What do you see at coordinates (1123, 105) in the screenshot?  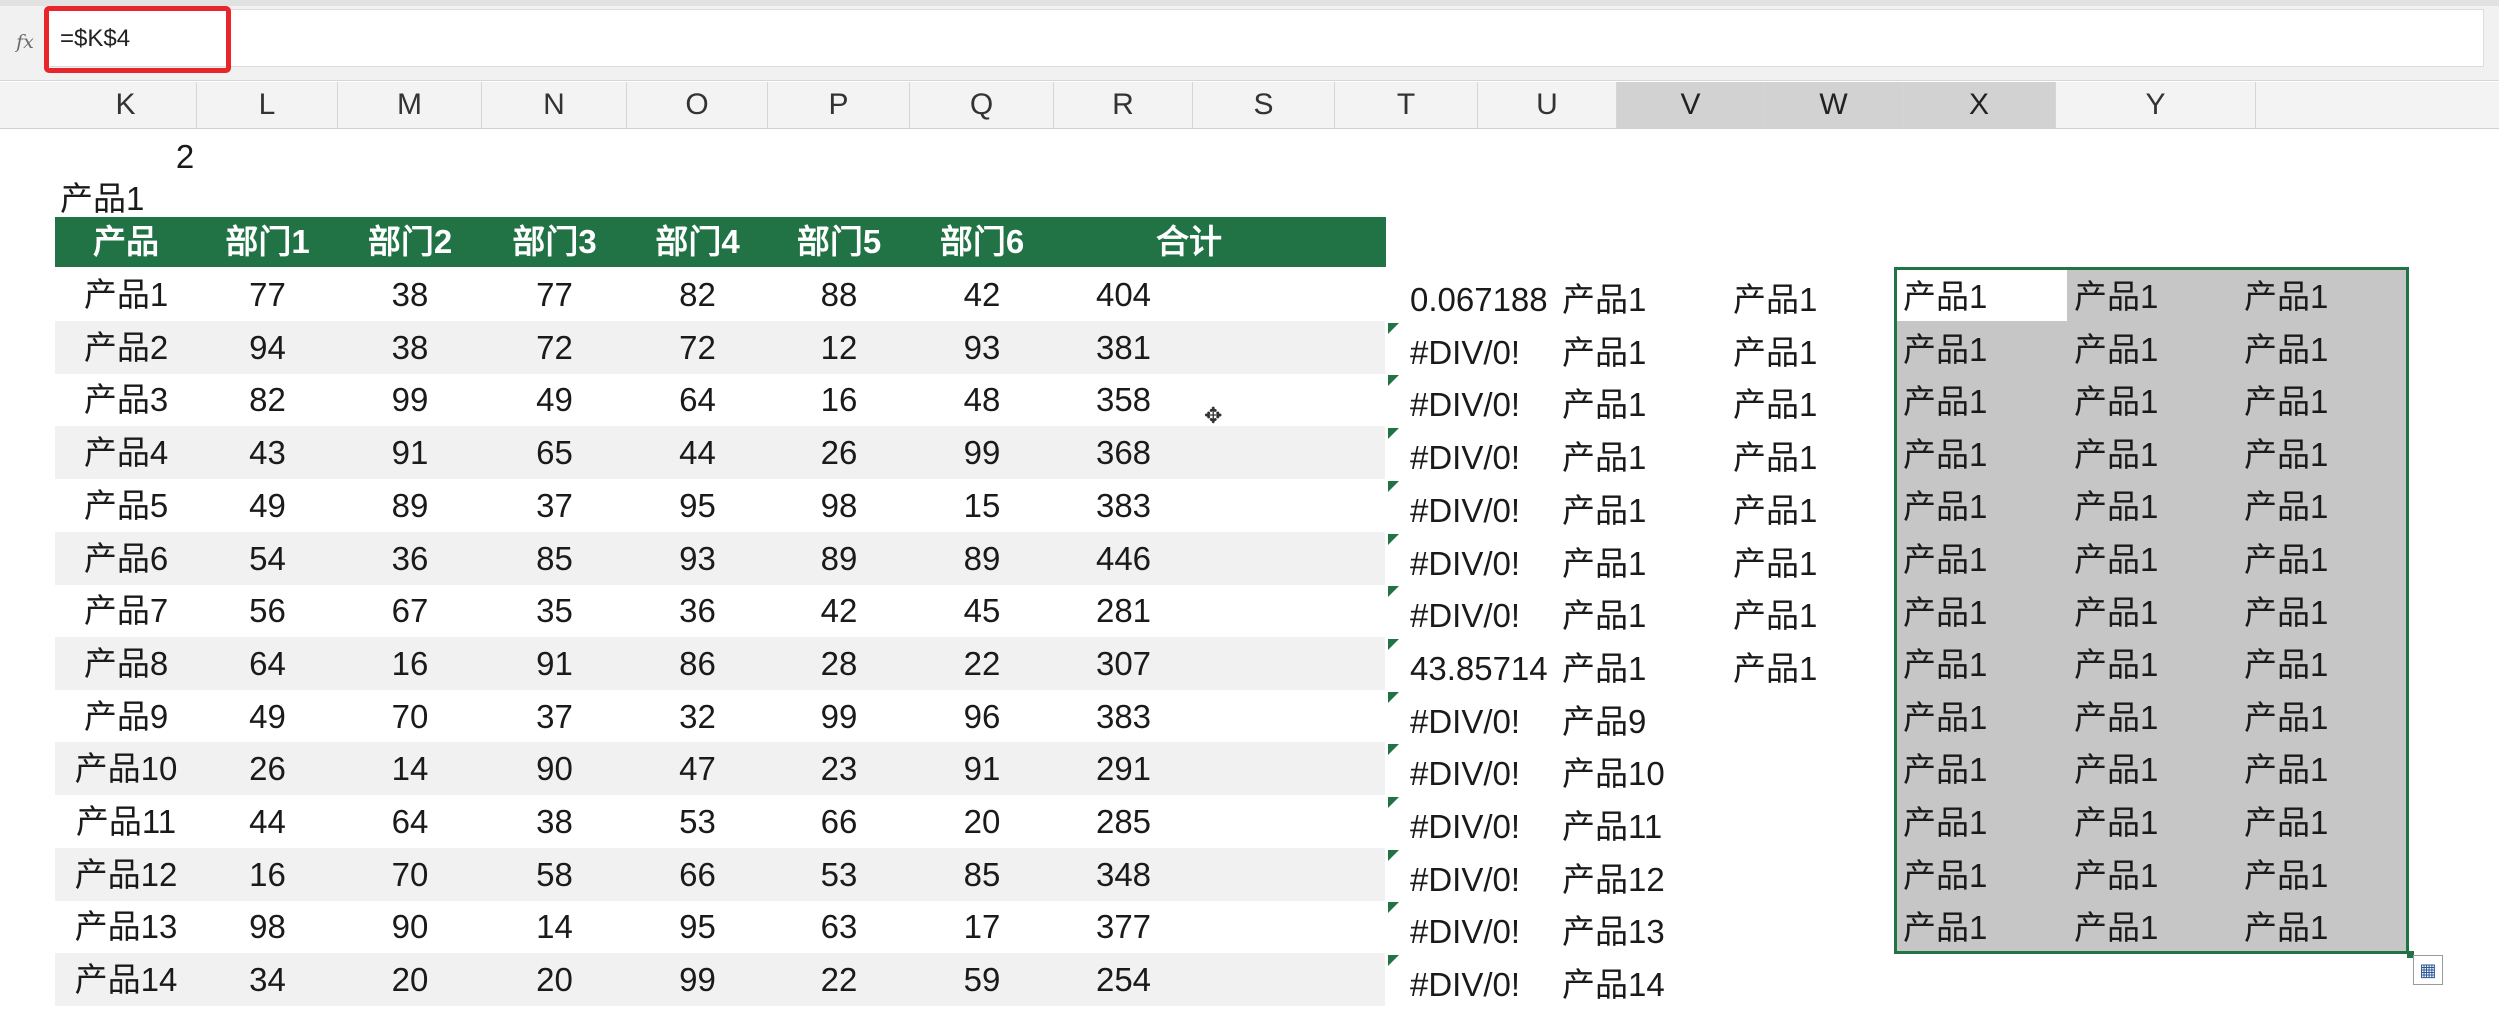 I see `column-header-r: R` at bounding box center [1123, 105].